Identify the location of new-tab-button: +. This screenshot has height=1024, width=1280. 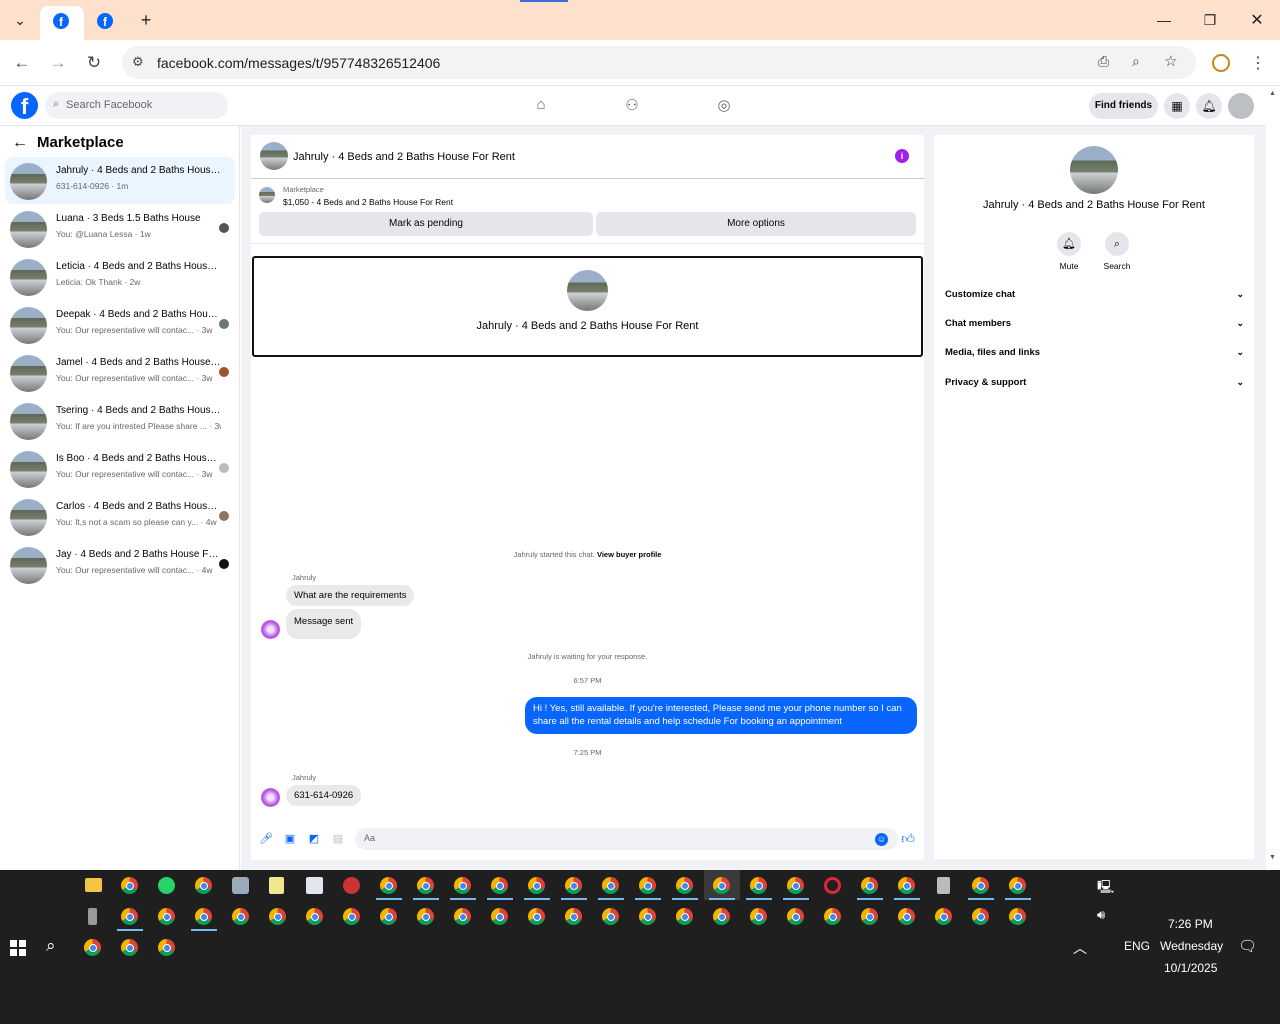
(146, 20).